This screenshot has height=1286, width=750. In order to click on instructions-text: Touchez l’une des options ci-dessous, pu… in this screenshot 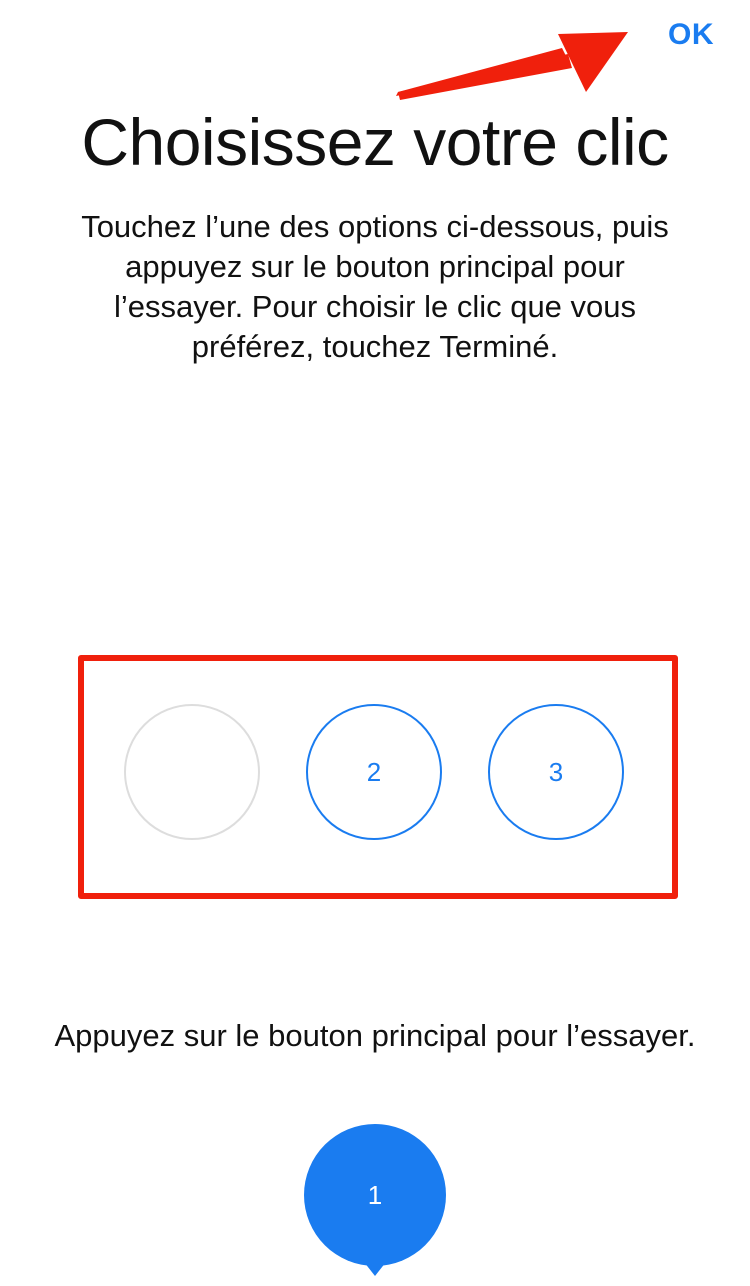, I will do `click(375, 286)`.